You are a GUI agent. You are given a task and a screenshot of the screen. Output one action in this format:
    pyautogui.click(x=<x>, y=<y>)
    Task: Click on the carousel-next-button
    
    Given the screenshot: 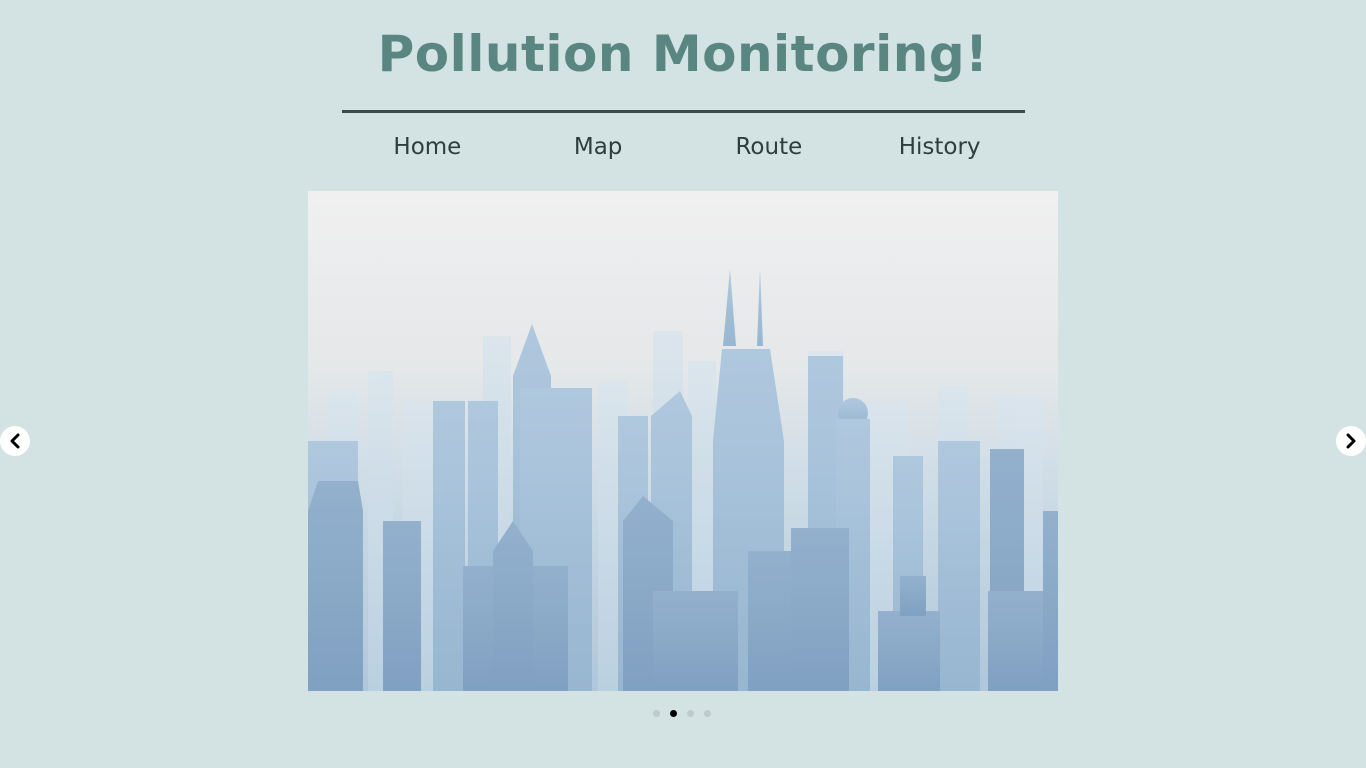 What is the action you would take?
    pyautogui.click(x=1351, y=441)
    